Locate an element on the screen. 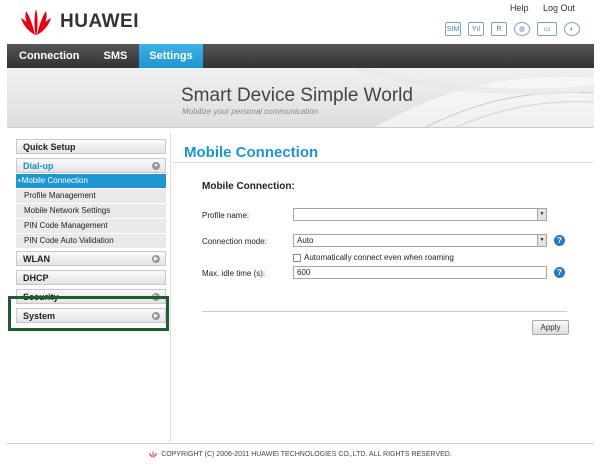 The width and height of the screenshot is (600, 470). tab-sms: SMS is located at coordinates (116, 56).